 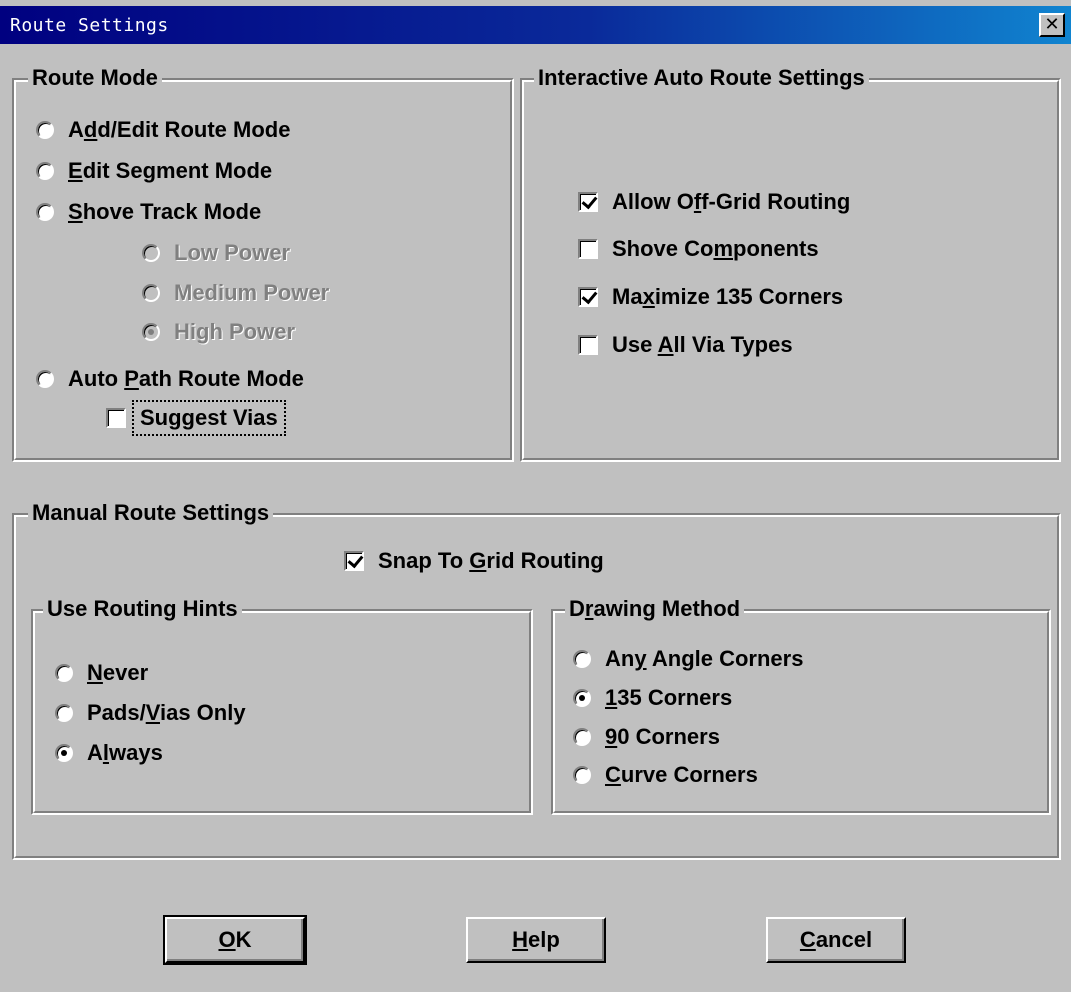 What do you see at coordinates (681, 774) in the screenshot?
I see `curve-corners-label: Curve Corners` at bounding box center [681, 774].